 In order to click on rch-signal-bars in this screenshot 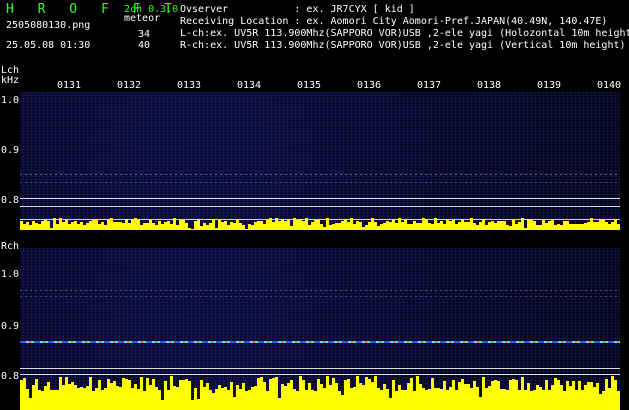, I will do `click(320, 393)`.